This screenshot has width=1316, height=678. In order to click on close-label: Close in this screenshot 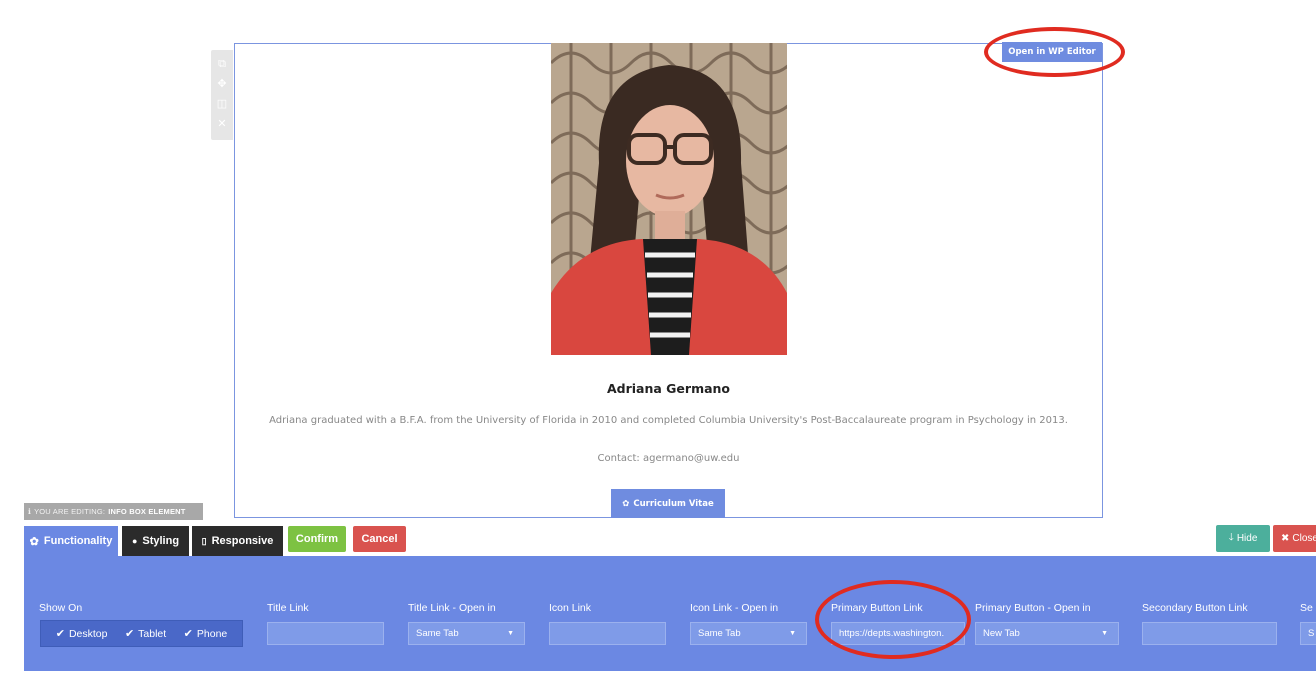, I will do `click(1304, 538)`.